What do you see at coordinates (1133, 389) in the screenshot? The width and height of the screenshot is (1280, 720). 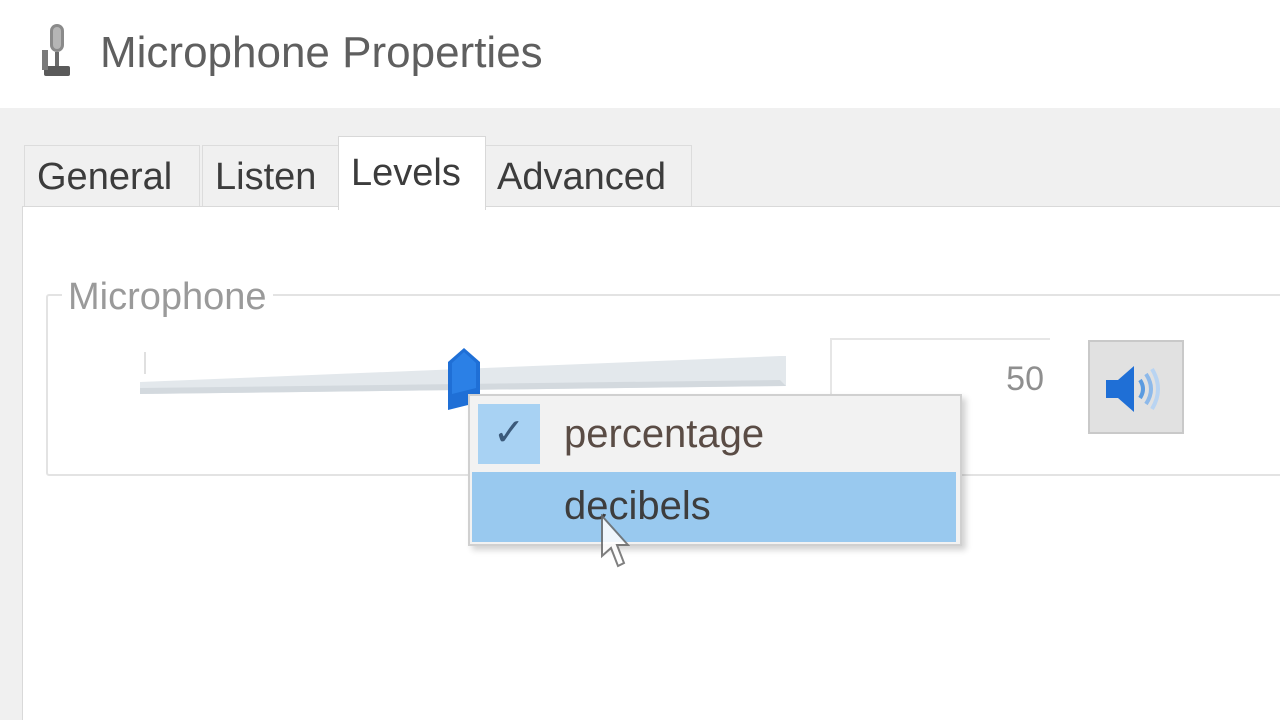 I see `speaker-icon` at bounding box center [1133, 389].